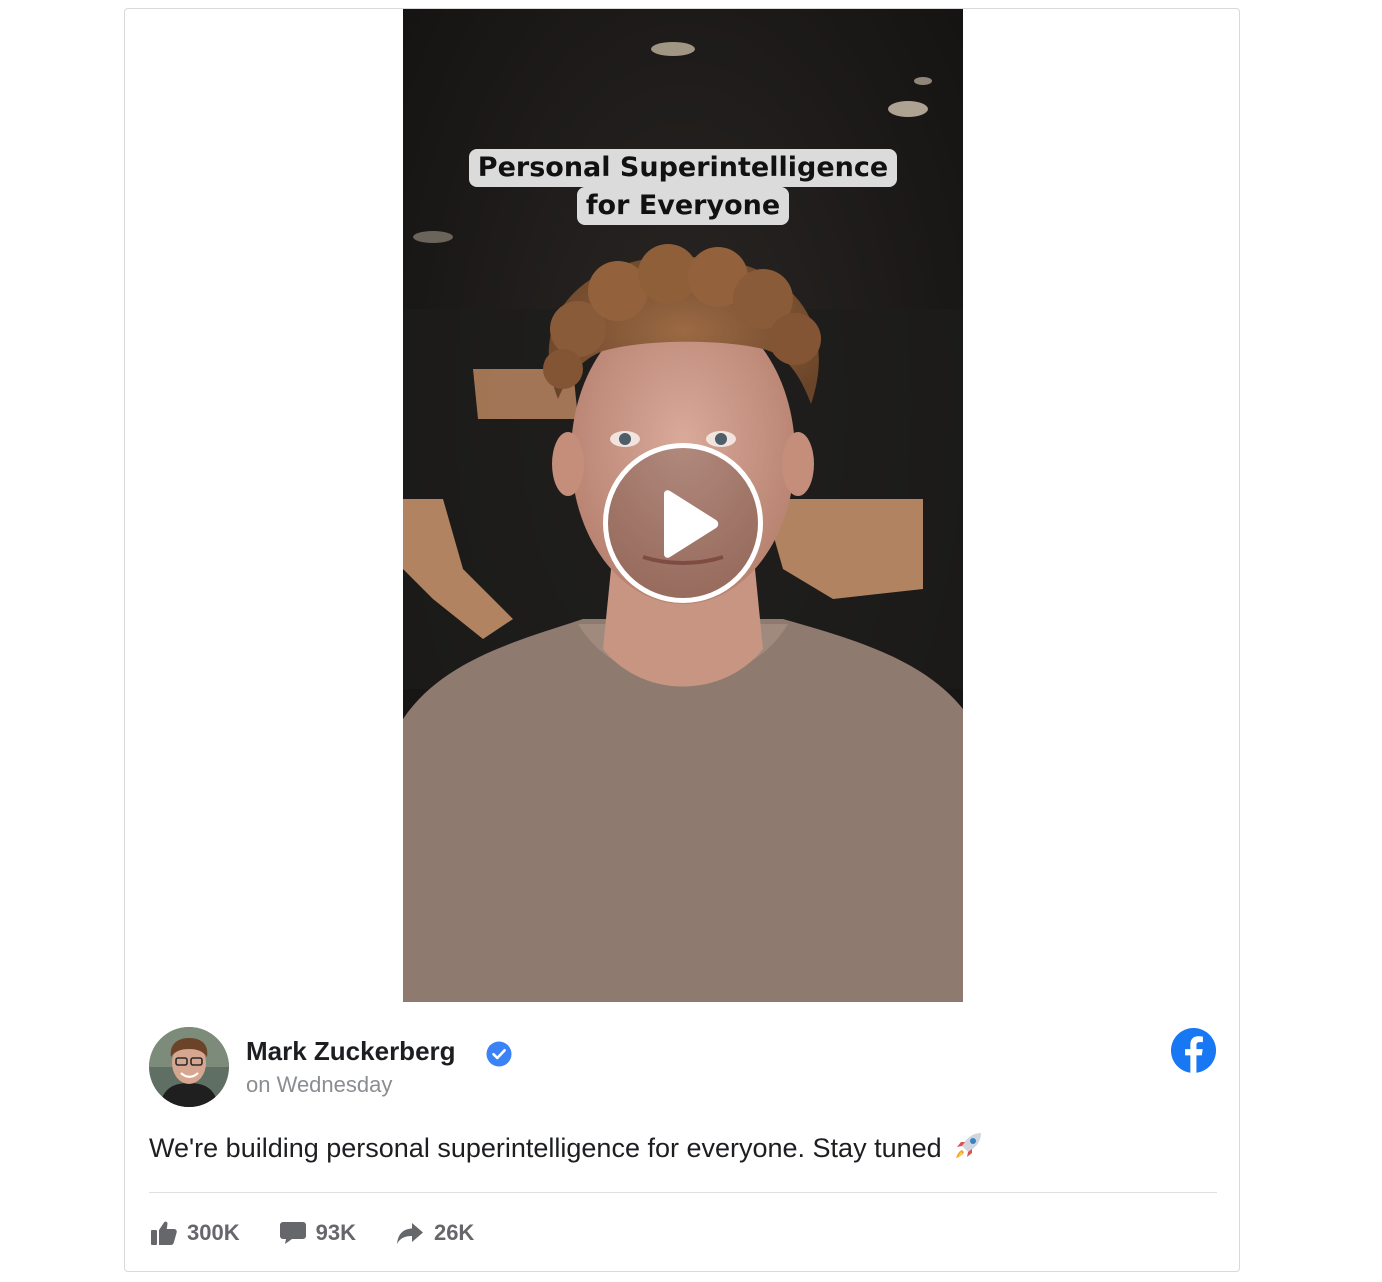 The height and width of the screenshot is (1282, 1382). What do you see at coordinates (683, 168) in the screenshot?
I see `caption-line-1: Personal Superintelligence` at bounding box center [683, 168].